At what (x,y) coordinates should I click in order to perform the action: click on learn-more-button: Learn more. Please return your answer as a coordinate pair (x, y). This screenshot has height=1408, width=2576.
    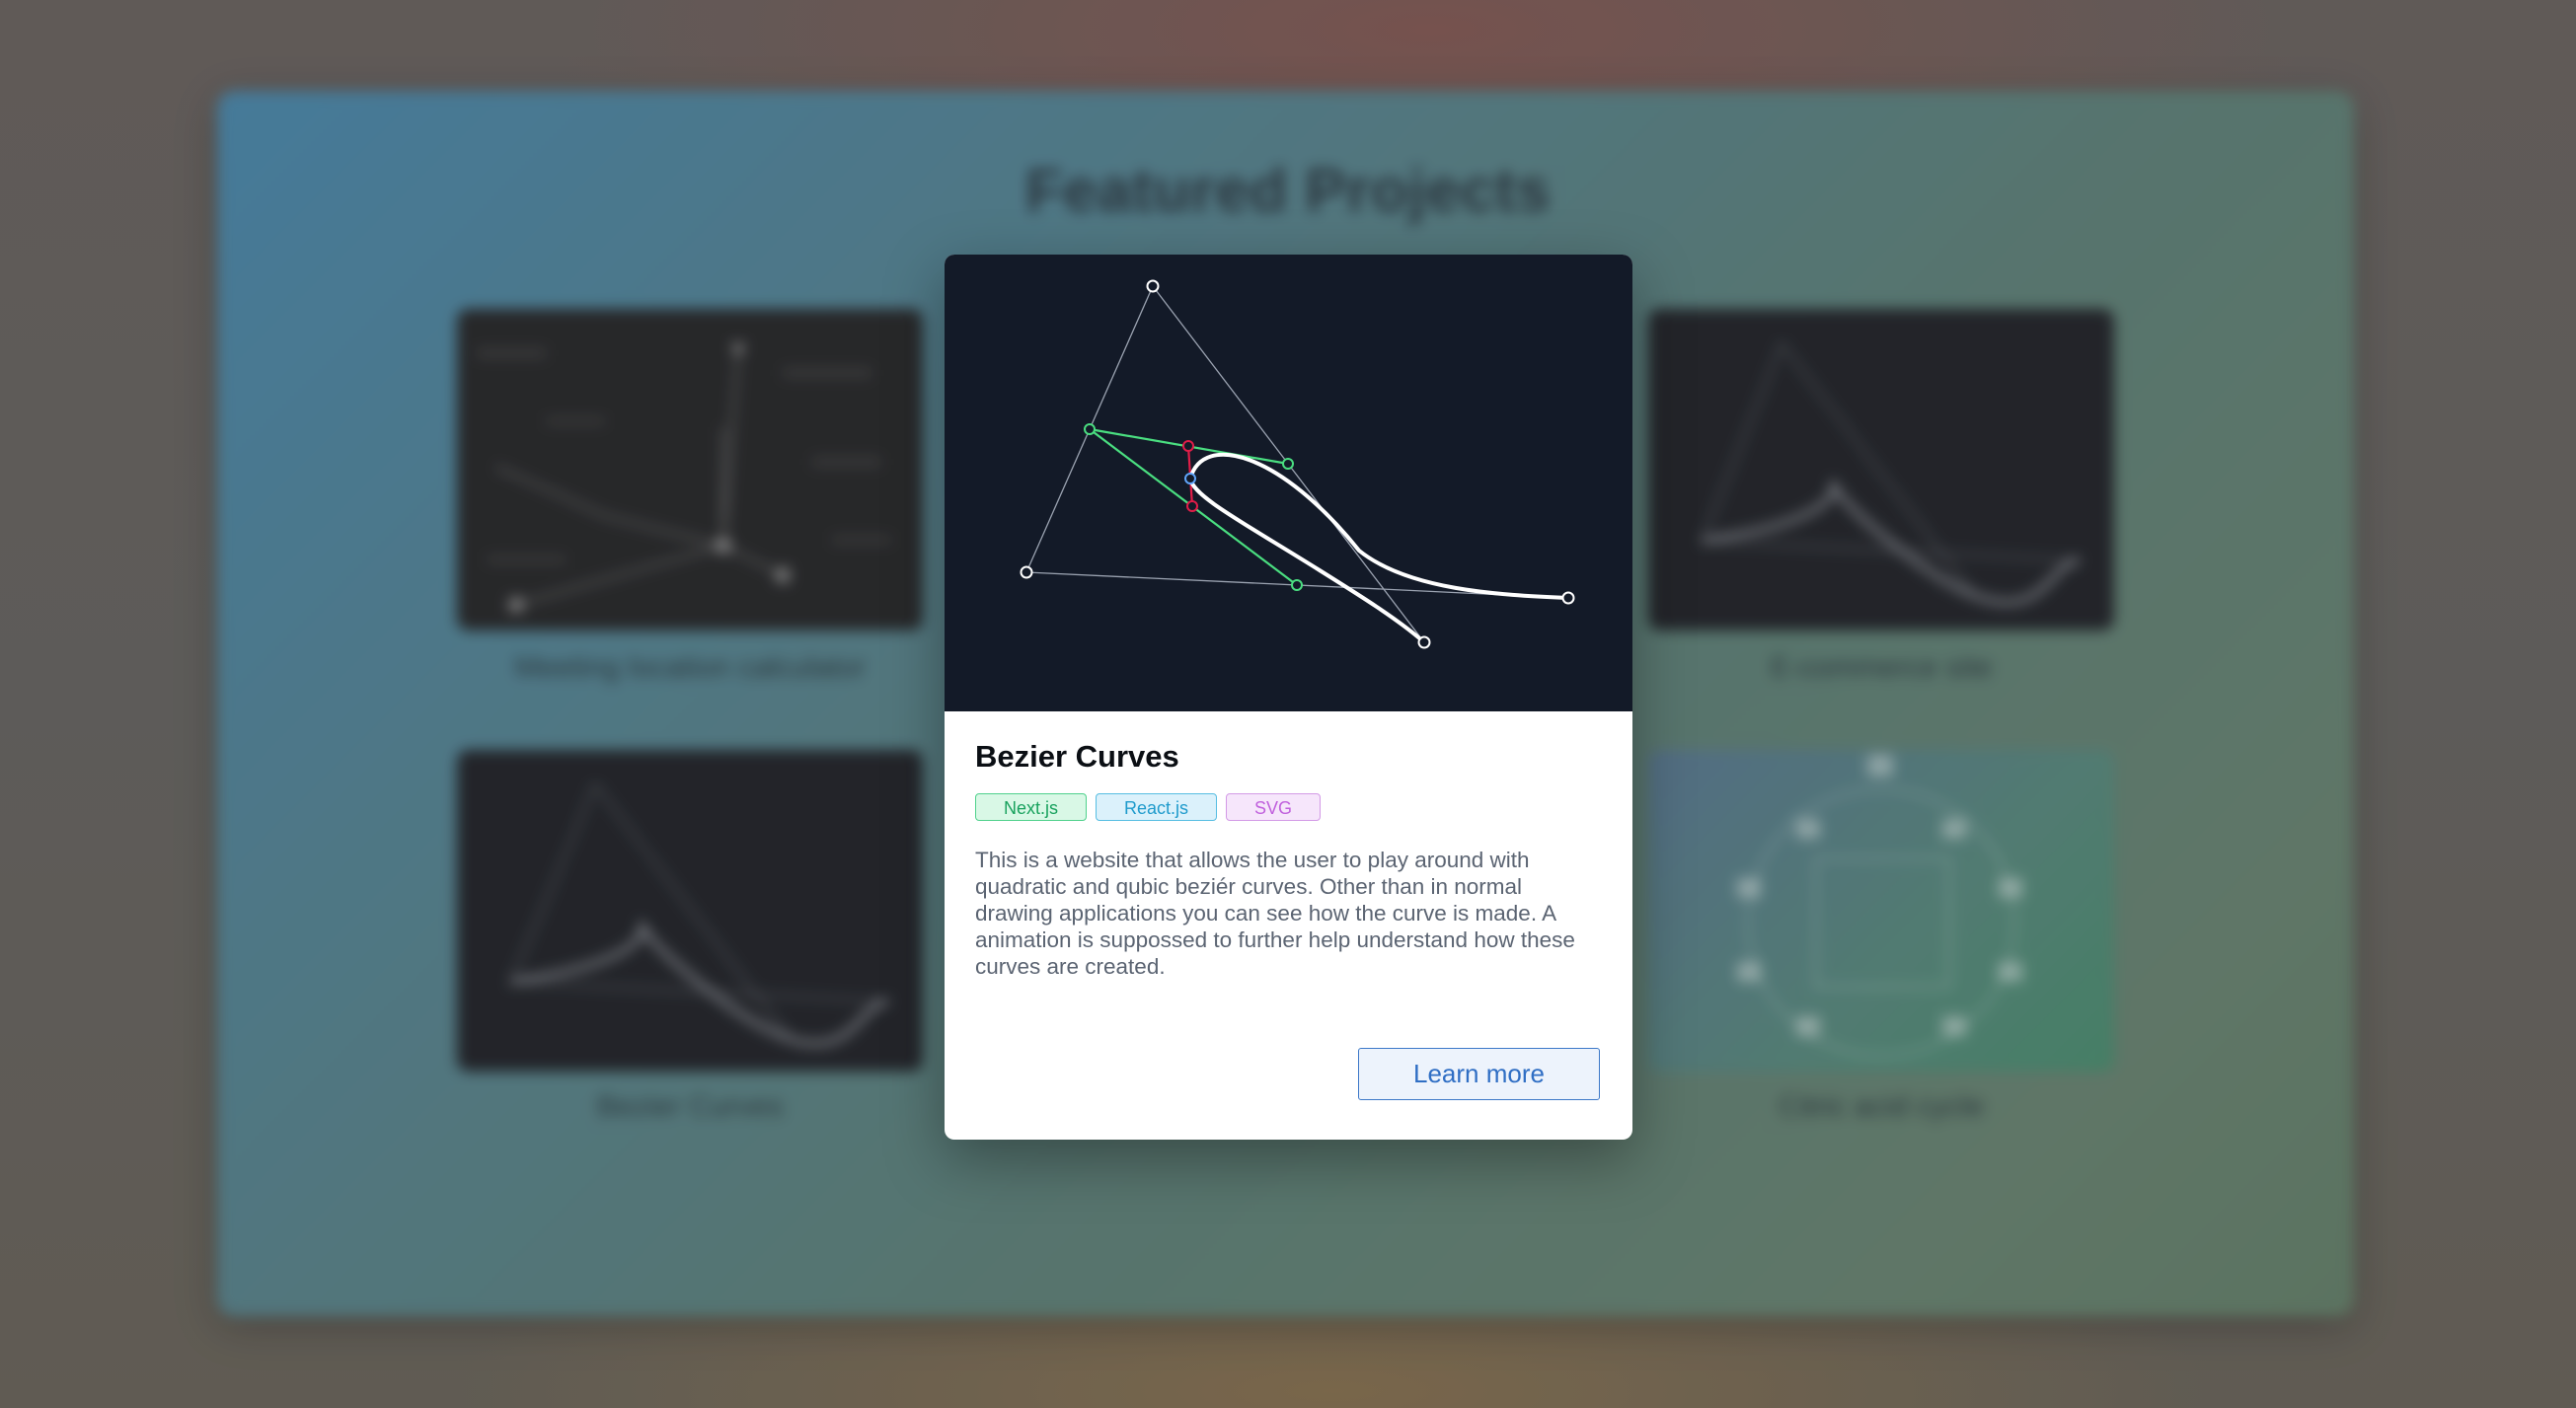
    Looking at the image, I should click on (1479, 1074).